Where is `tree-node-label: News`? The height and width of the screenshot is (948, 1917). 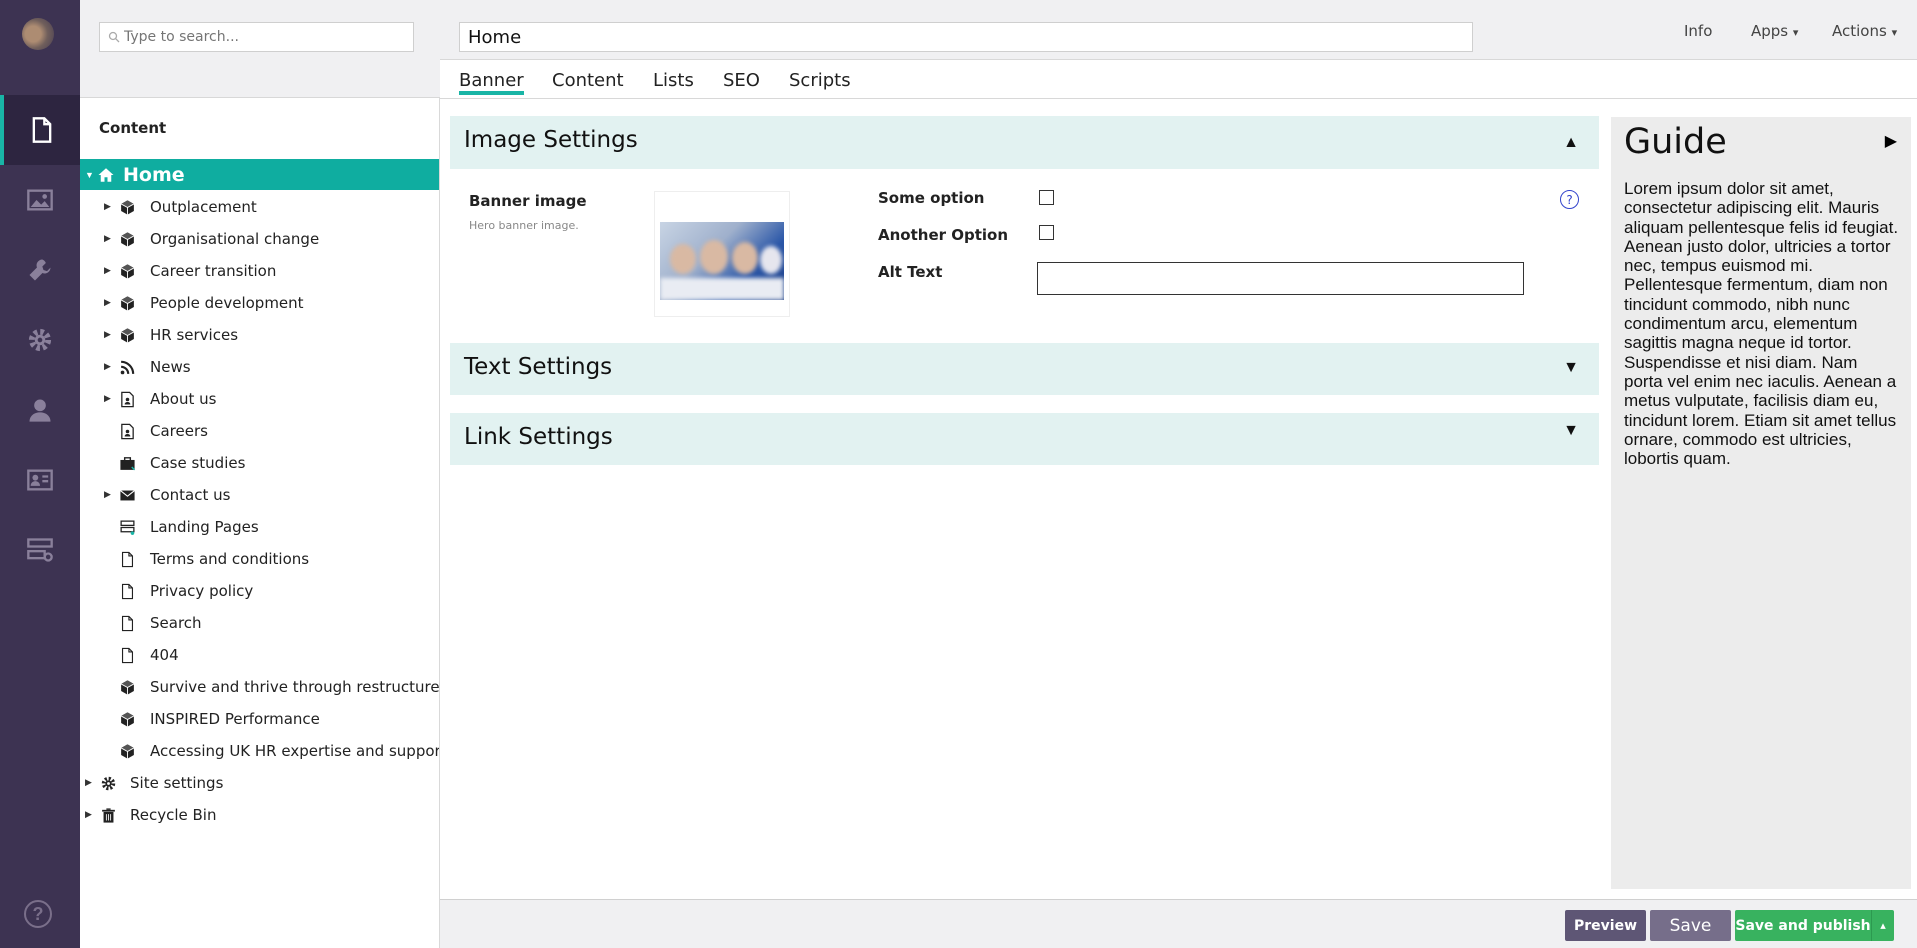
tree-node-label: News is located at coordinates (170, 367).